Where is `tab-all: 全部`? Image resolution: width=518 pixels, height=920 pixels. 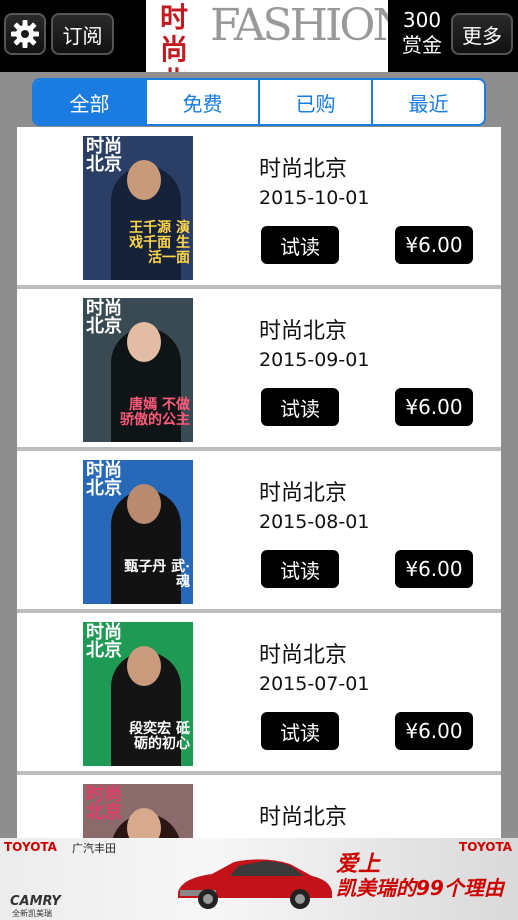 tab-all: 全部 is located at coordinates (90, 102).